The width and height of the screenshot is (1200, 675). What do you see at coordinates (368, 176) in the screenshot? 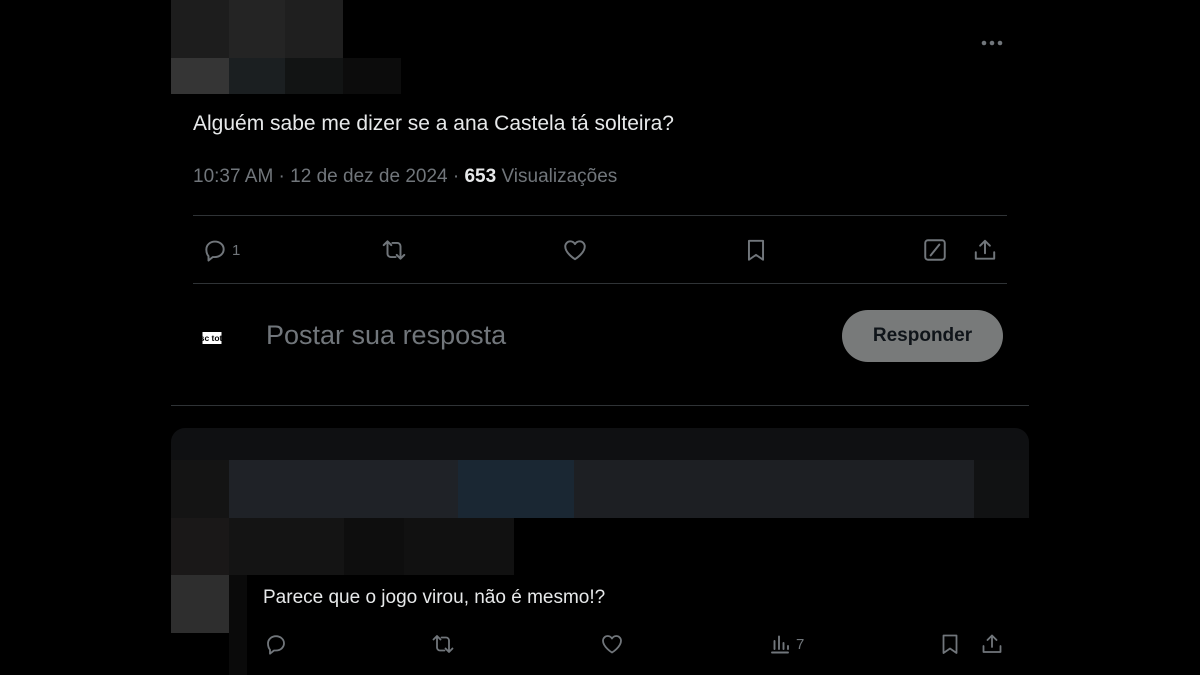
I see `tweet-date: 12 de dez de 2024` at bounding box center [368, 176].